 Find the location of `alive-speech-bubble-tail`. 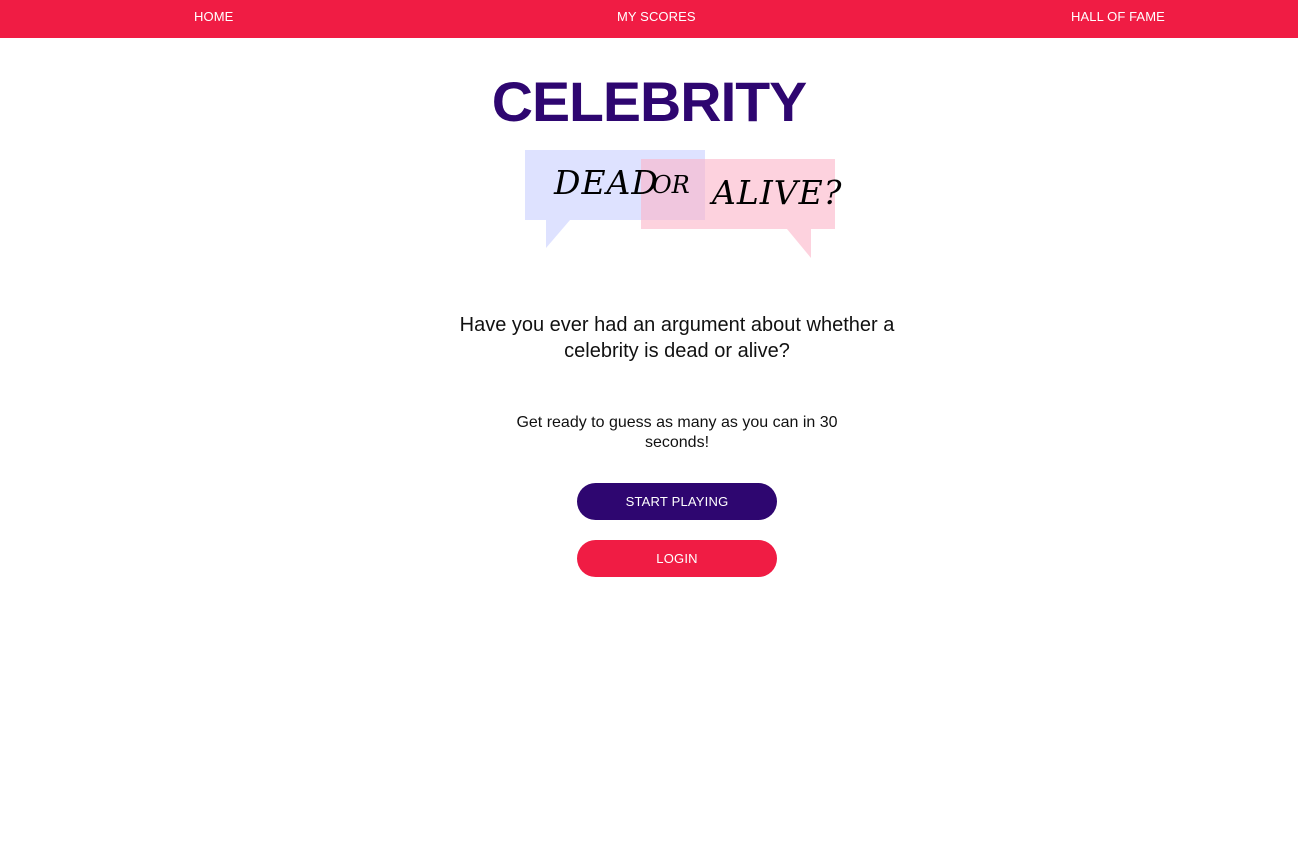

alive-speech-bubble-tail is located at coordinates (799, 243).